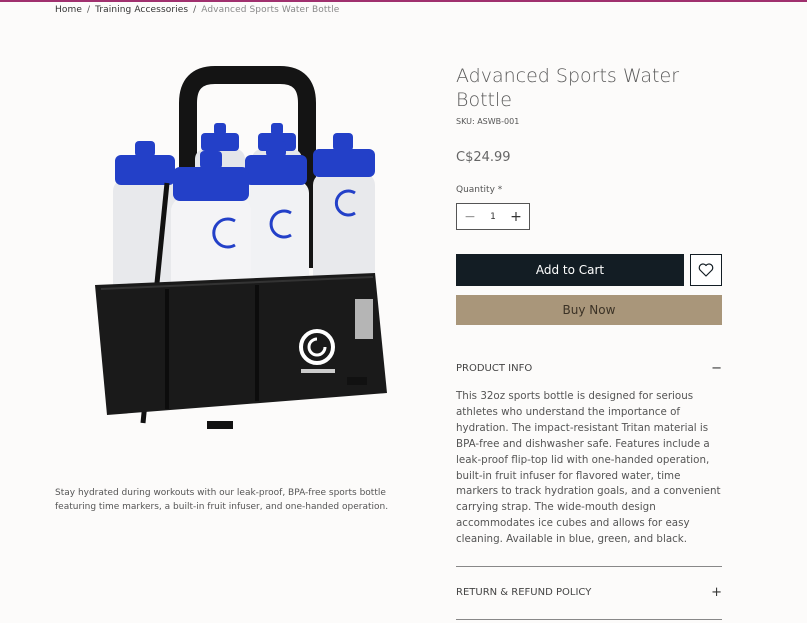  I want to click on breadcrumb-current: Advanced Sports Water Bottle, so click(270, 10).